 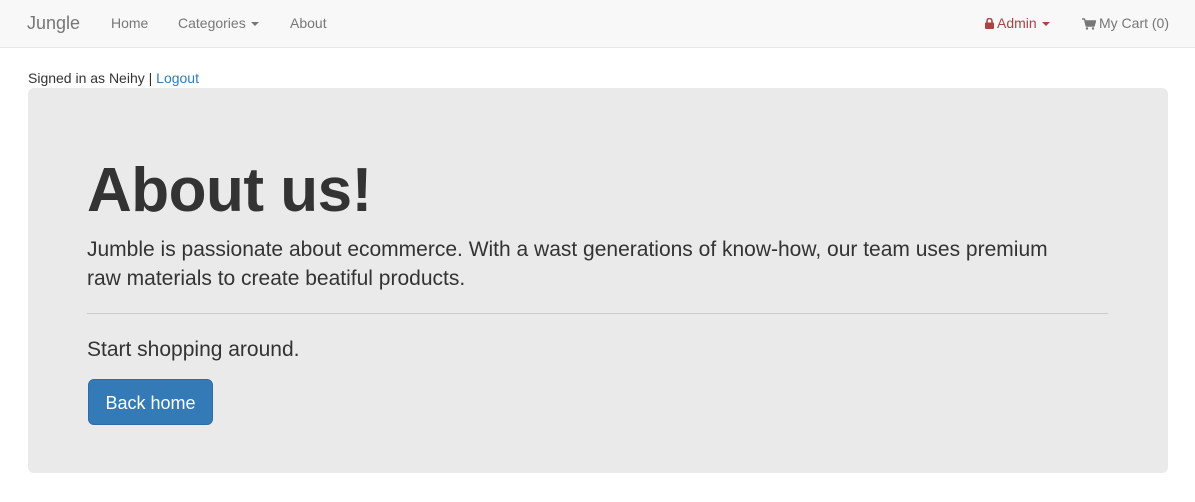 I want to click on logout-link: Logout, so click(x=177, y=78).